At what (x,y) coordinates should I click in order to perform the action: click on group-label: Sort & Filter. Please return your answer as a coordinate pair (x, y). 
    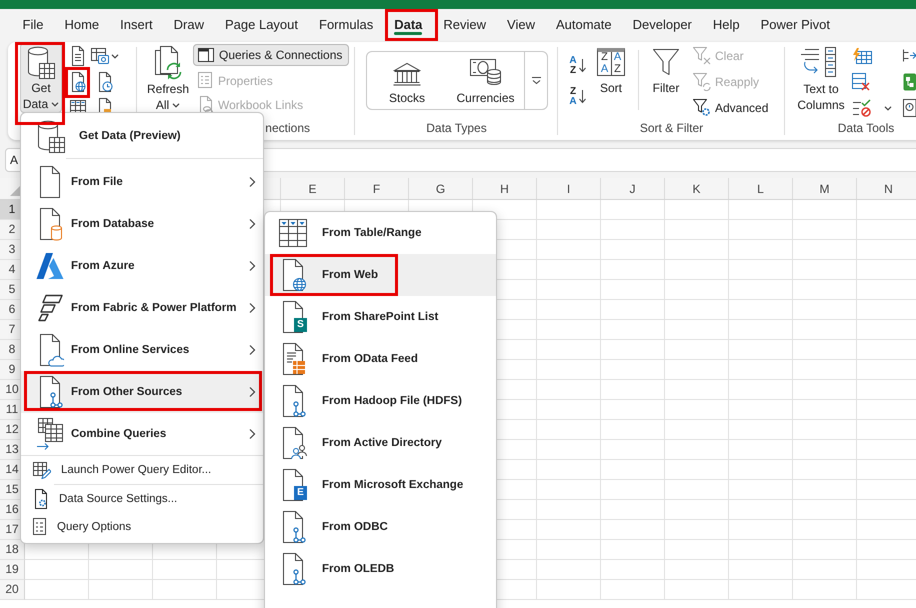
    Looking at the image, I should click on (671, 128).